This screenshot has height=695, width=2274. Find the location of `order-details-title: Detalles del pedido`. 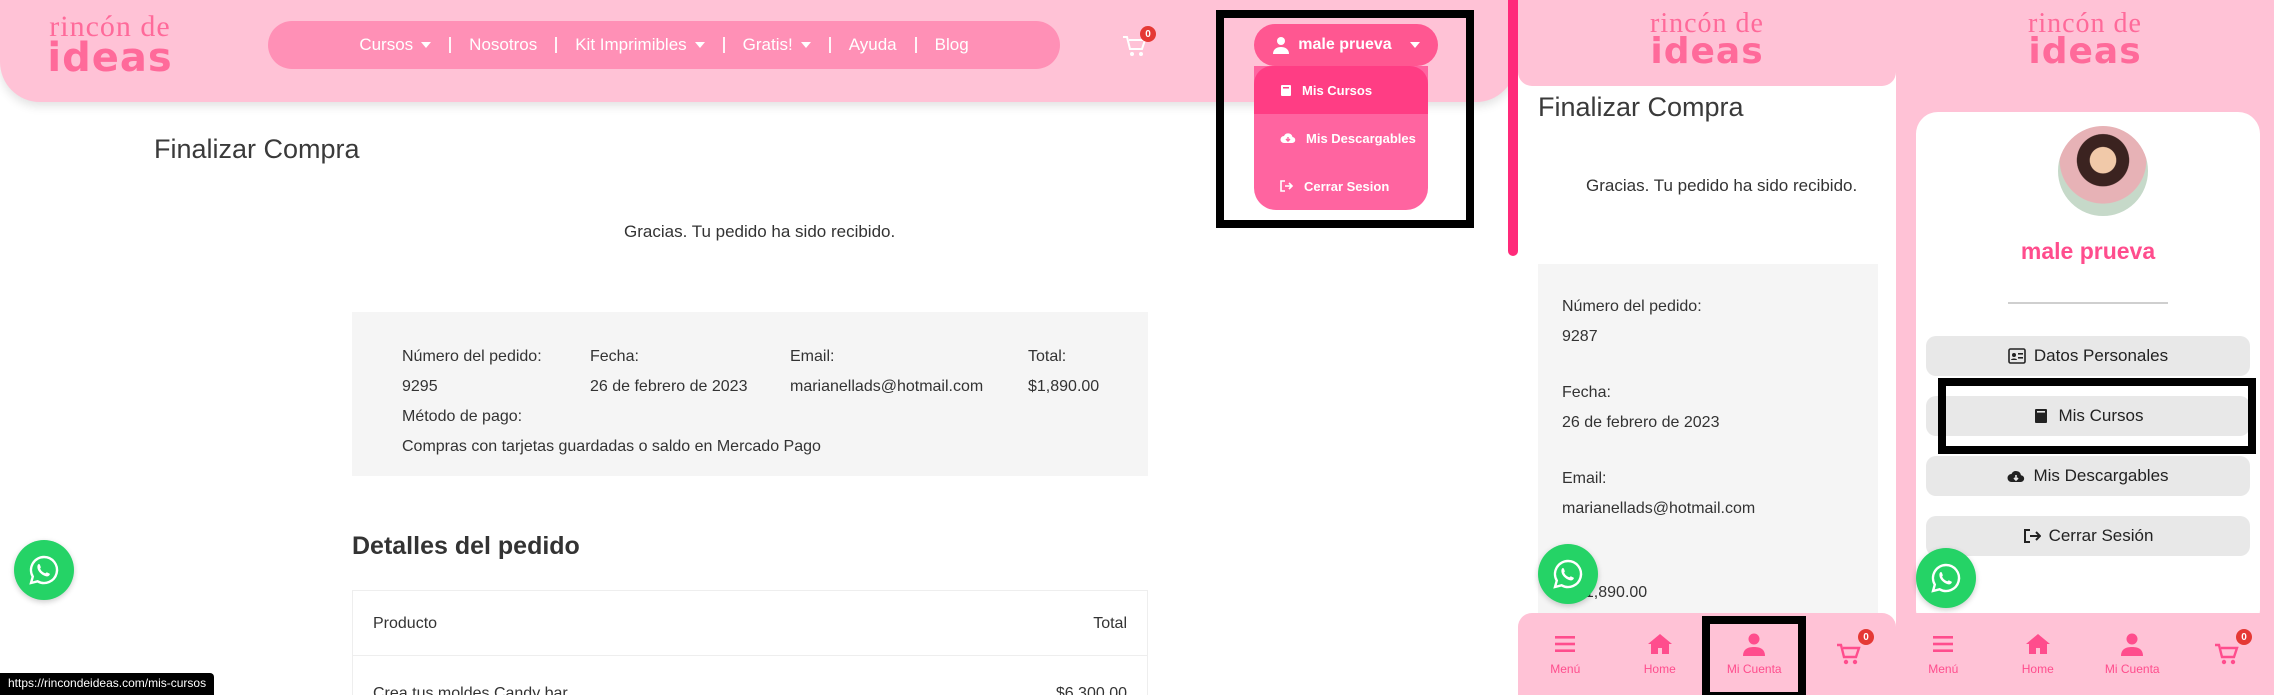

order-details-title: Detalles del pedido is located at coordinates (466, 546).